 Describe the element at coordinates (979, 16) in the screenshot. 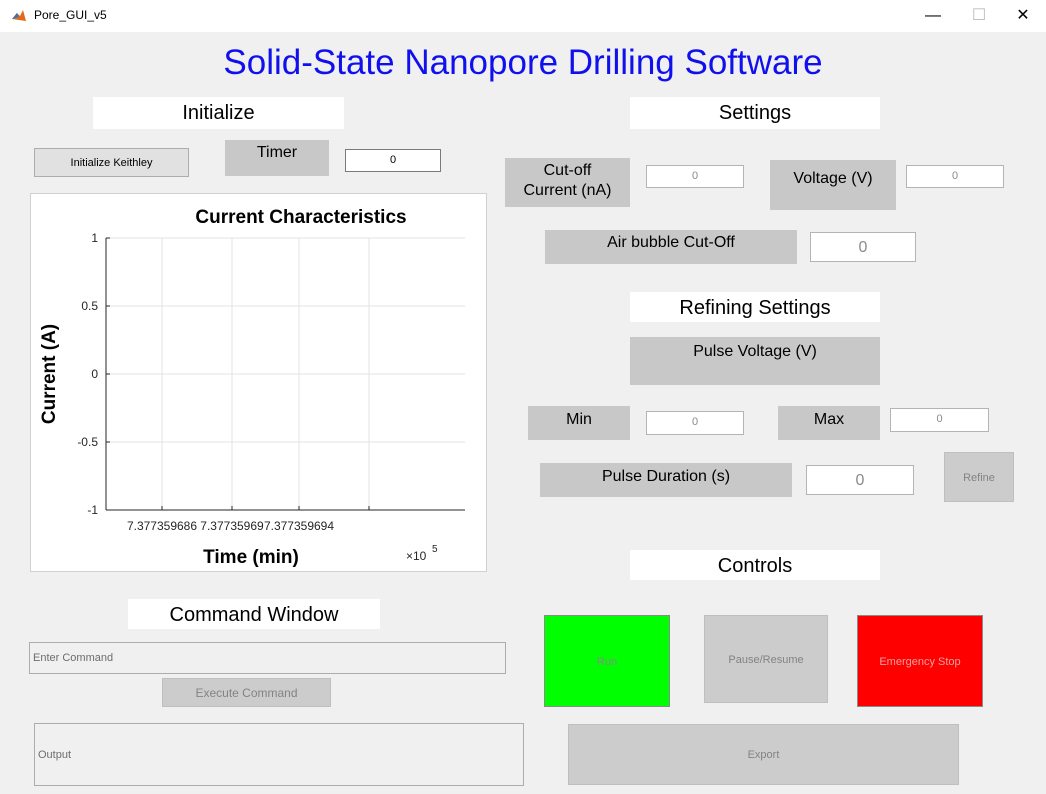

I see `maximize-button: ☐` at that location.